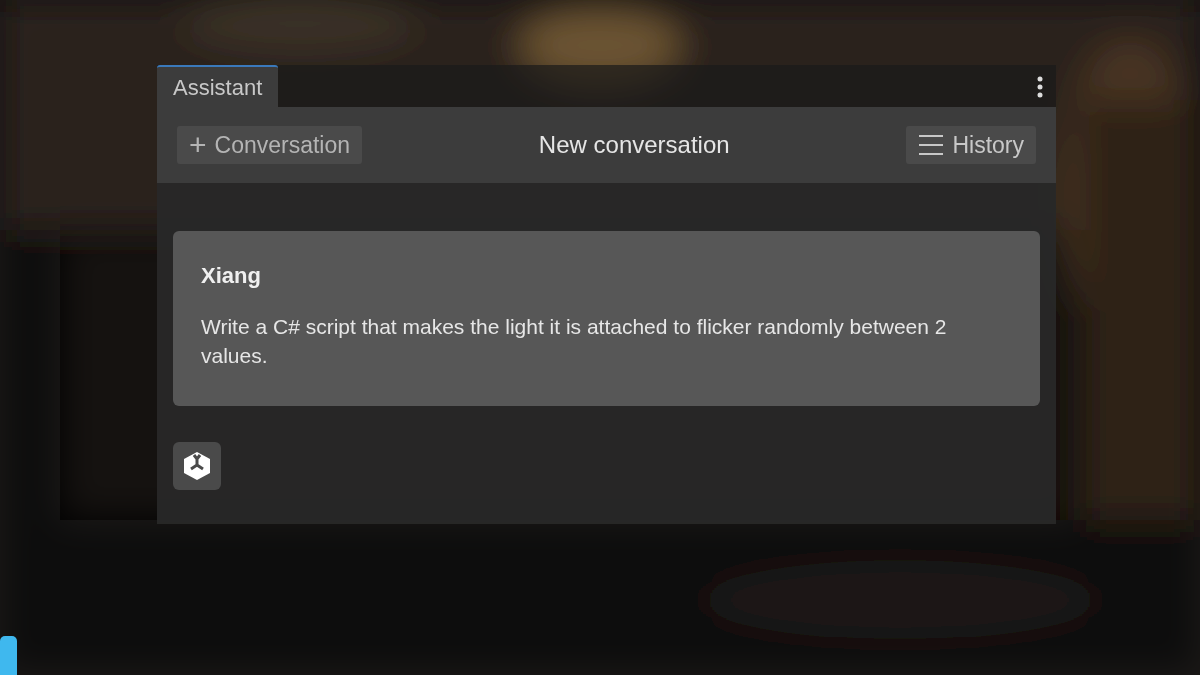 The width and height of the screenshot is (1200, 675). Describe the element at coordinates (931, 145) in the screenshot. I see `menu-icon` at that location.